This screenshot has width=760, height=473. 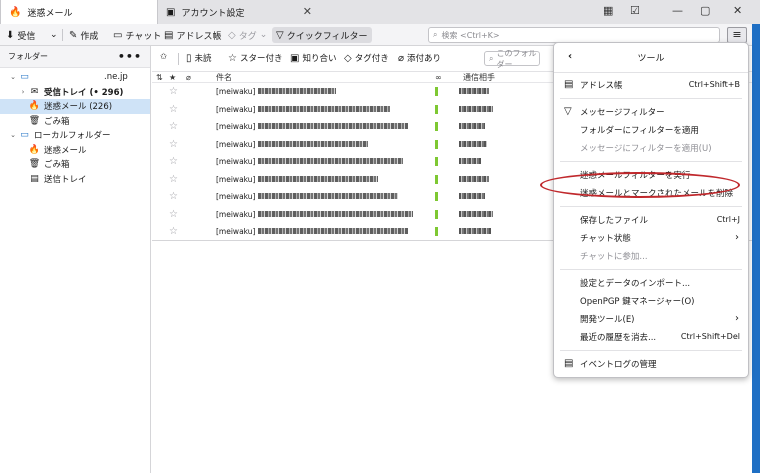 I want to click on sticky-filter-icon: ✩, so click(x=163, y=57).